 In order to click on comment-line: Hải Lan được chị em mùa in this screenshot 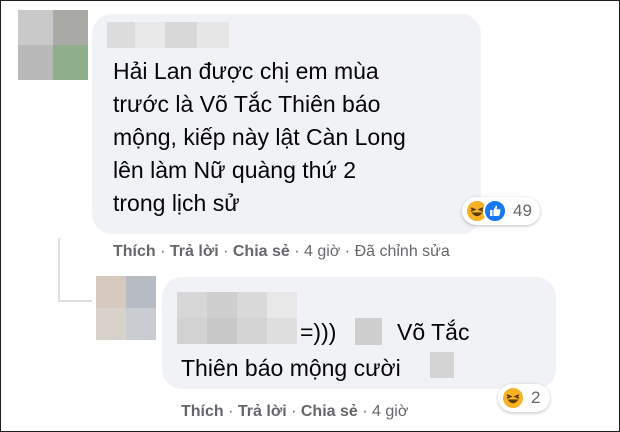, I will do `click(246, 71)`.